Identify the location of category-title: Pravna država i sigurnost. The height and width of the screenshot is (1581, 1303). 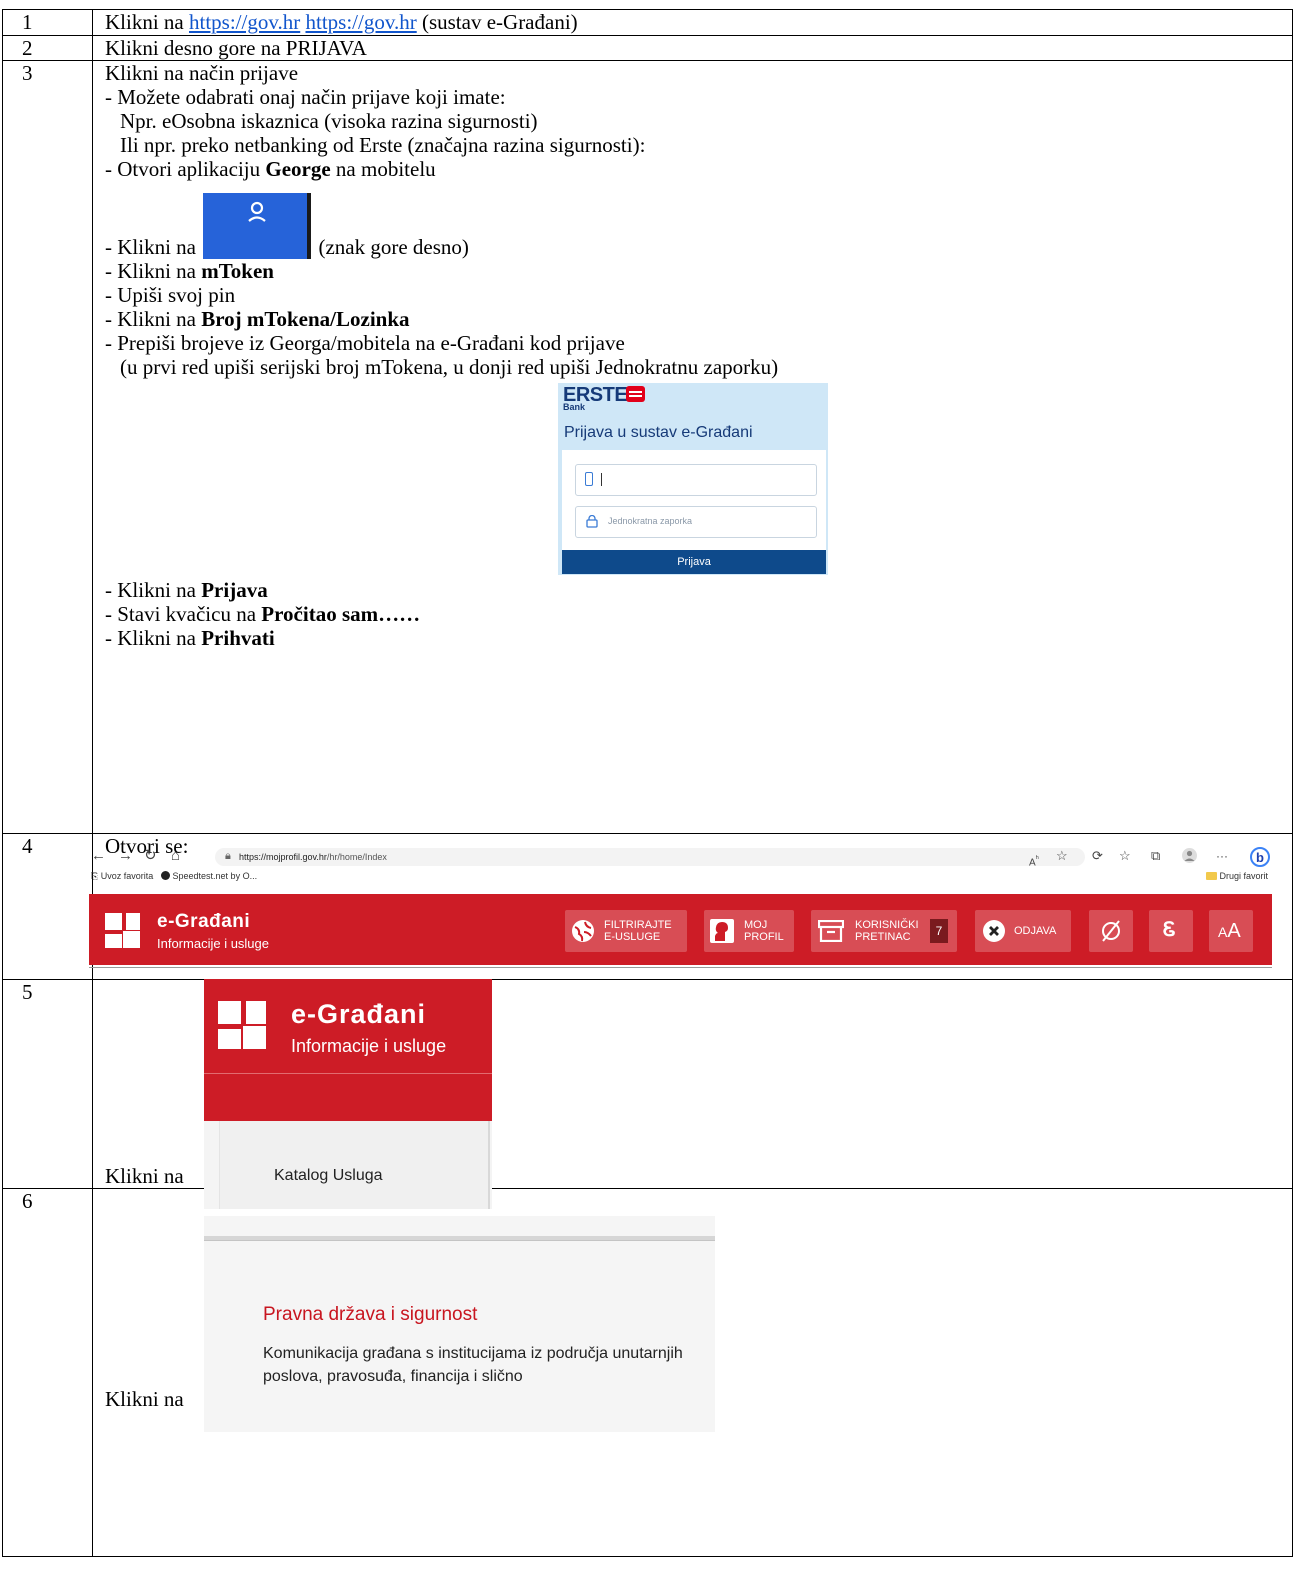
(370, 1315).